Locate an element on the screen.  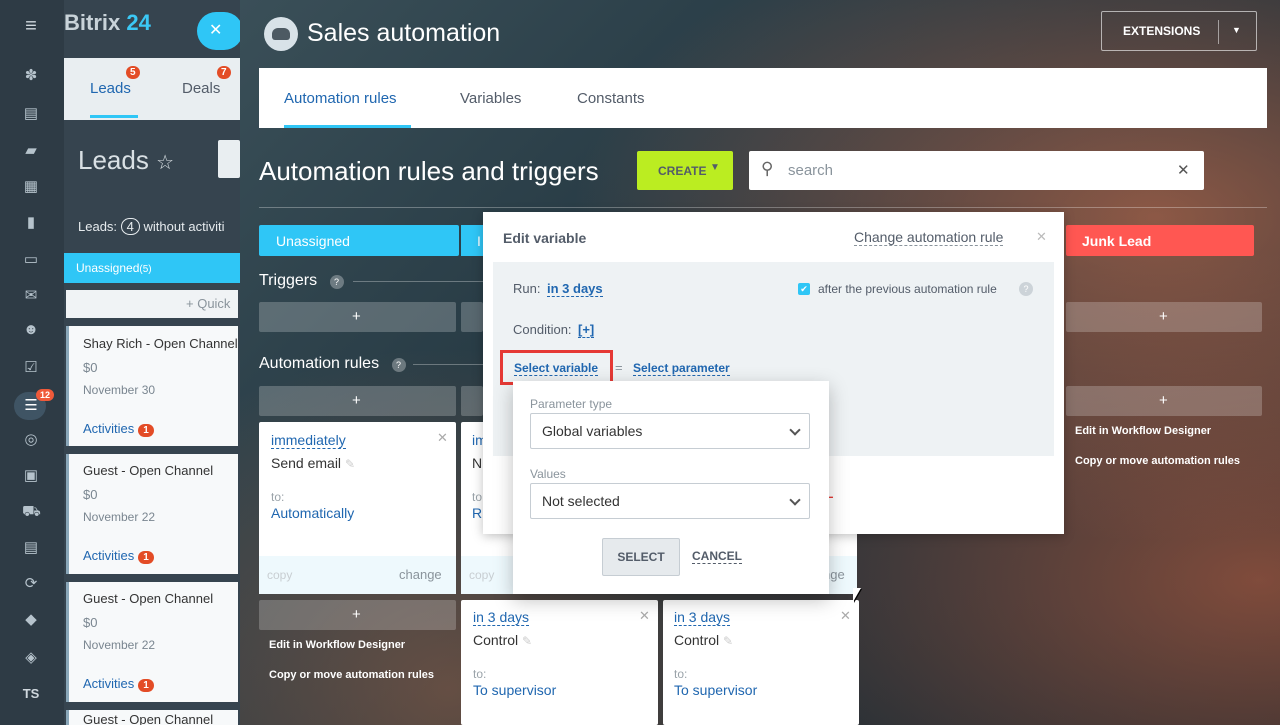
select-variable-link: Select variable is located at coordinates (556, 368).